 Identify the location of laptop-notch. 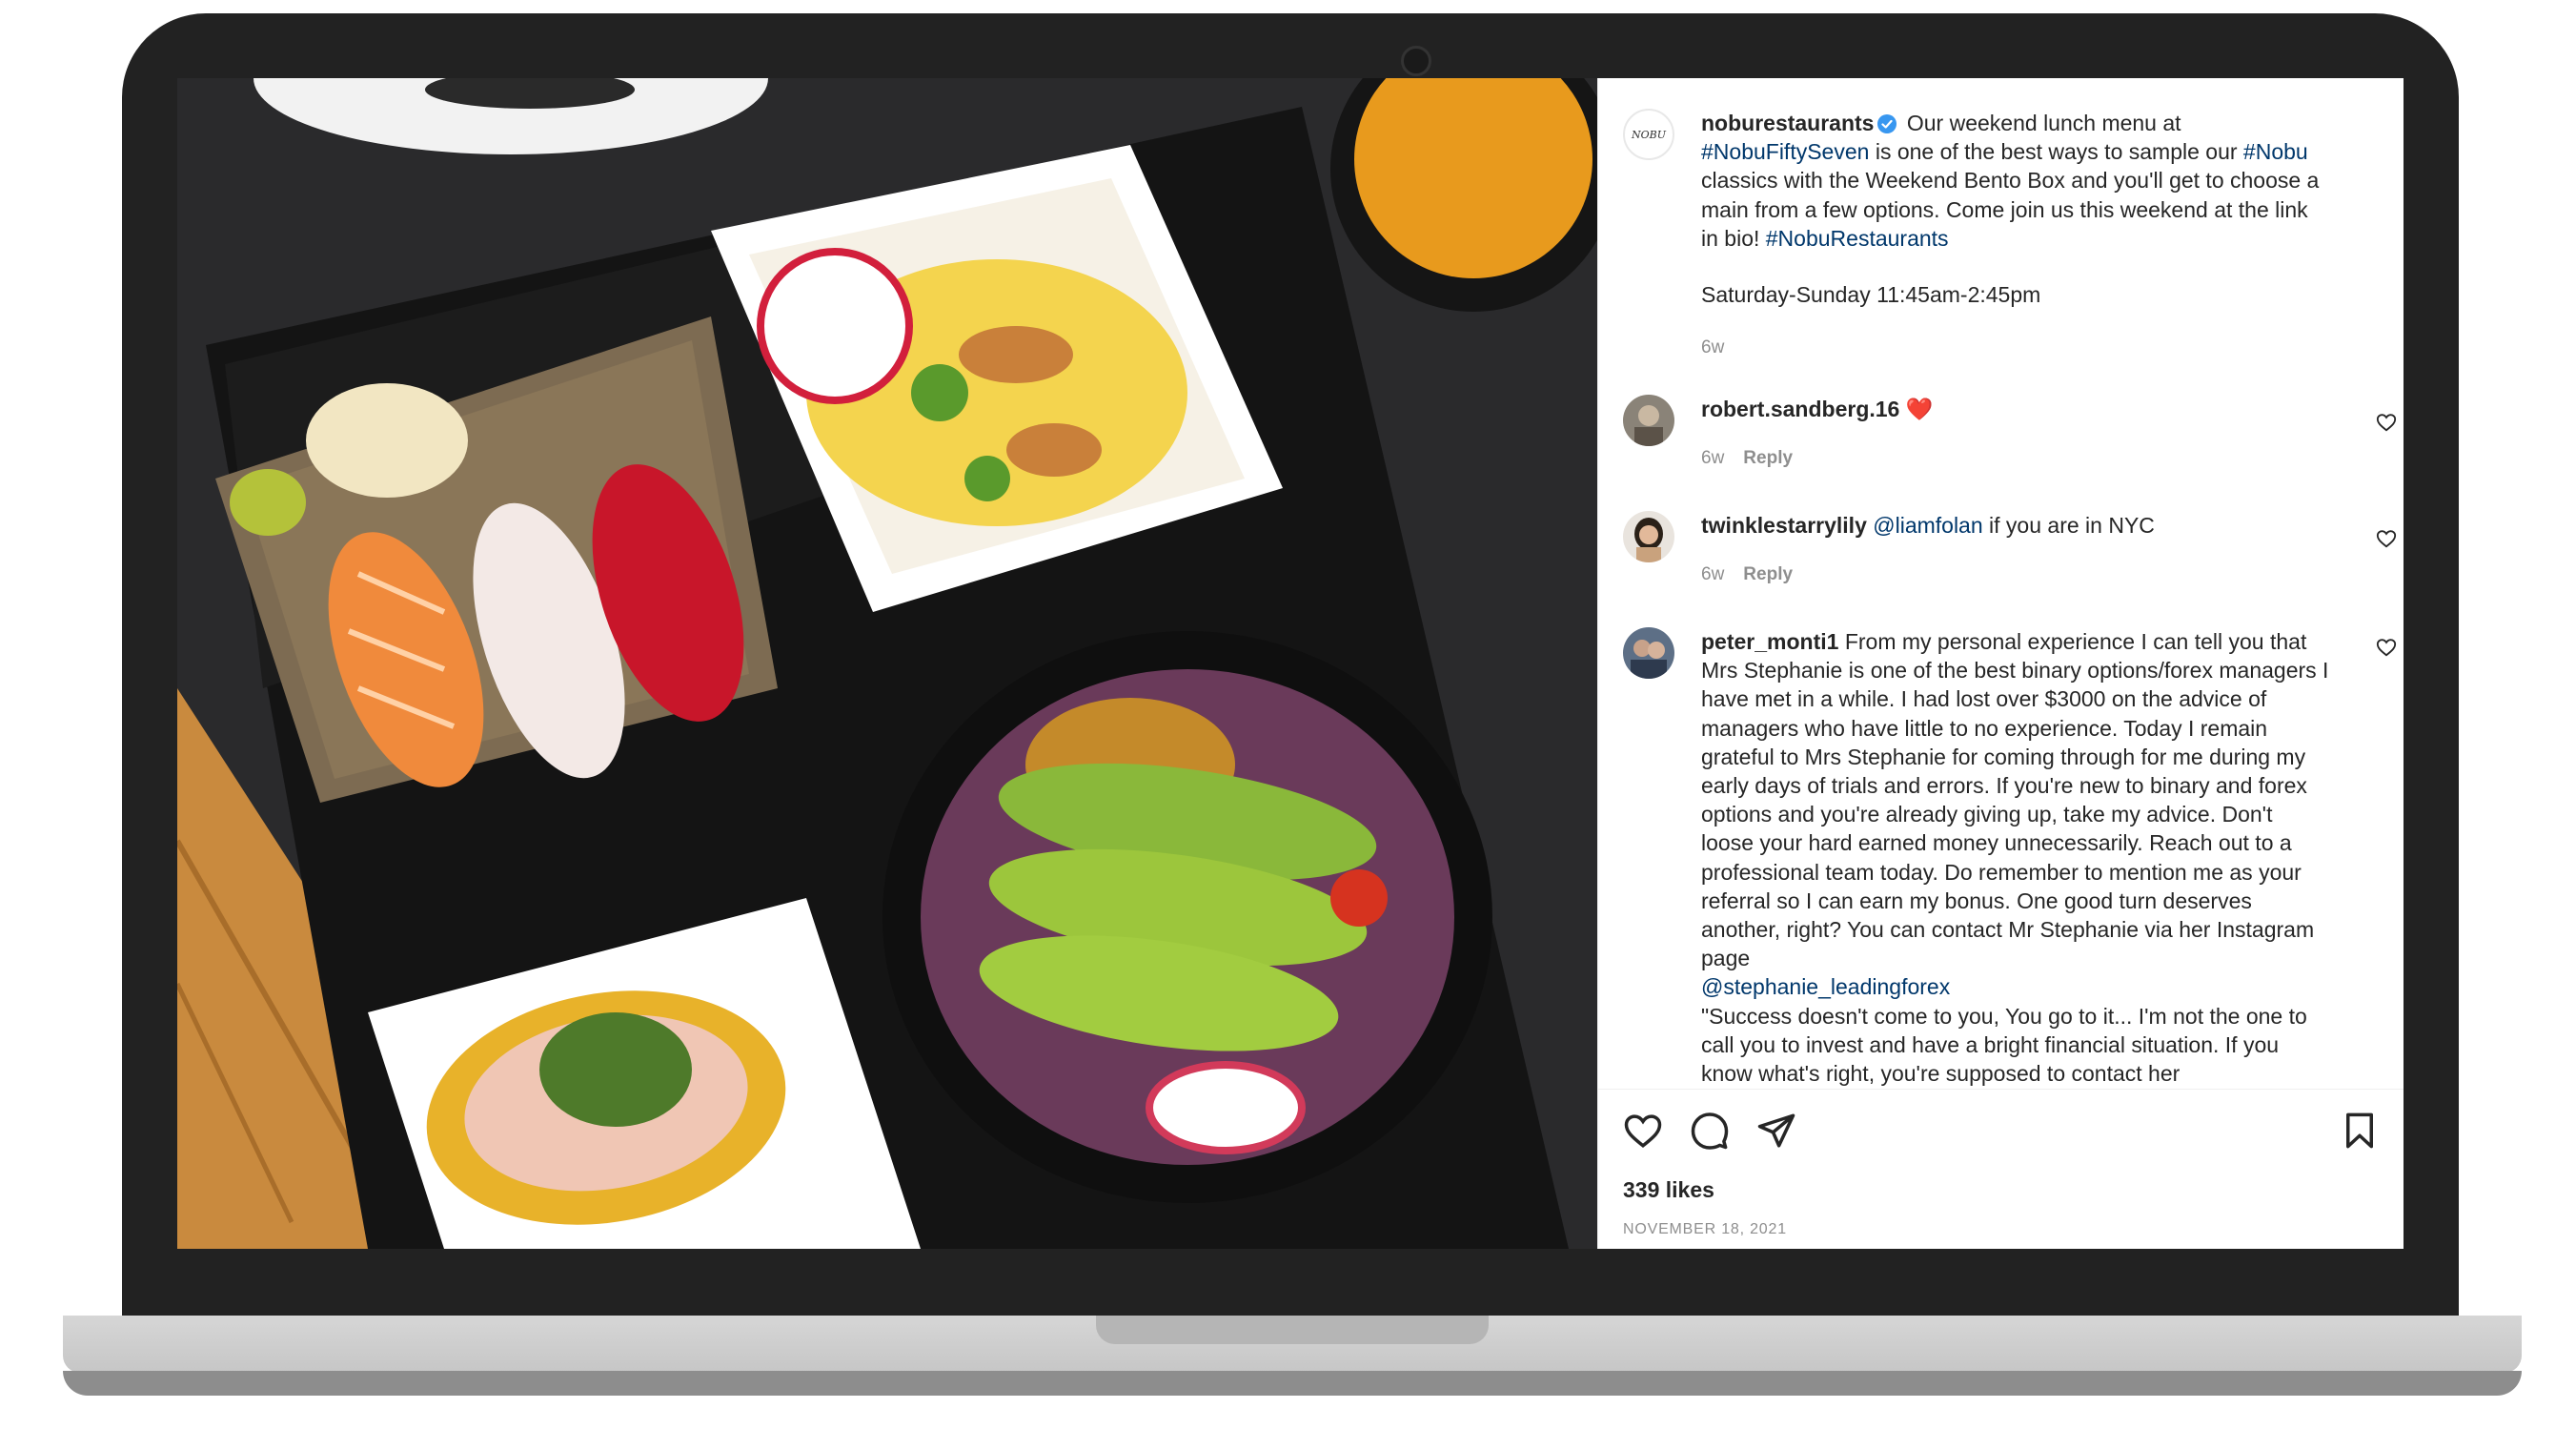
(1293, 1330).